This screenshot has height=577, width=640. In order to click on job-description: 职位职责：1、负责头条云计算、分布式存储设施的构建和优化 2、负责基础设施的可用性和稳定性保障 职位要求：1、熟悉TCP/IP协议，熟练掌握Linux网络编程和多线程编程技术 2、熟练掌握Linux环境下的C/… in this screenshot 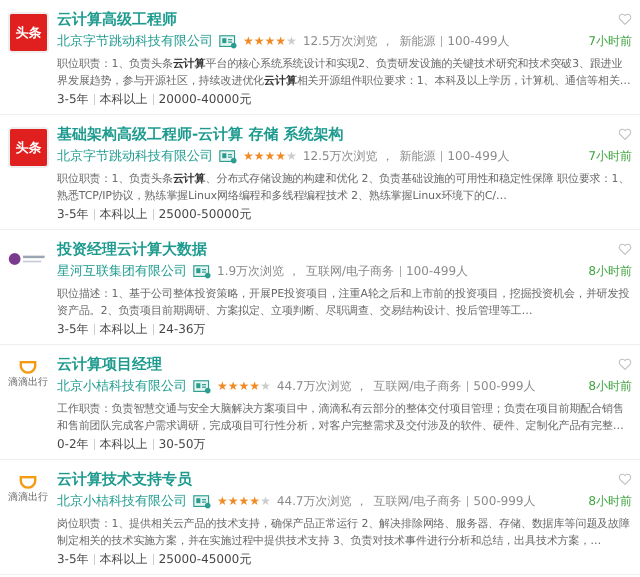, I will do `click(343, 187)`.